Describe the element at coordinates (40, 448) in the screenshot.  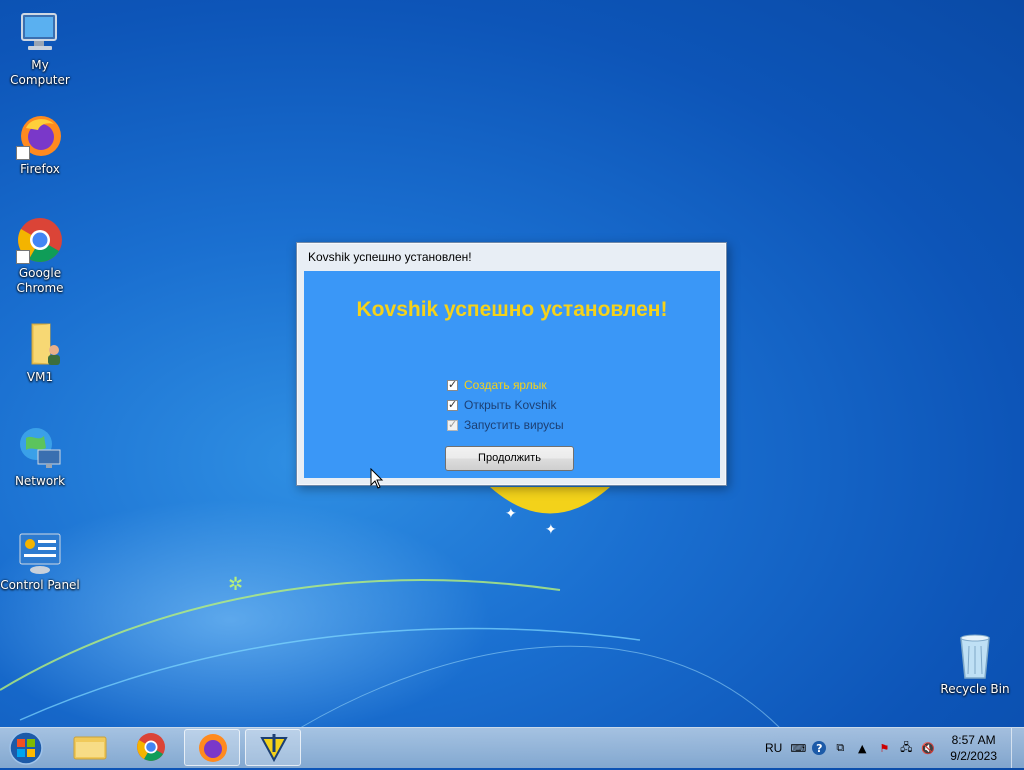
I see `network-icon` at that location.